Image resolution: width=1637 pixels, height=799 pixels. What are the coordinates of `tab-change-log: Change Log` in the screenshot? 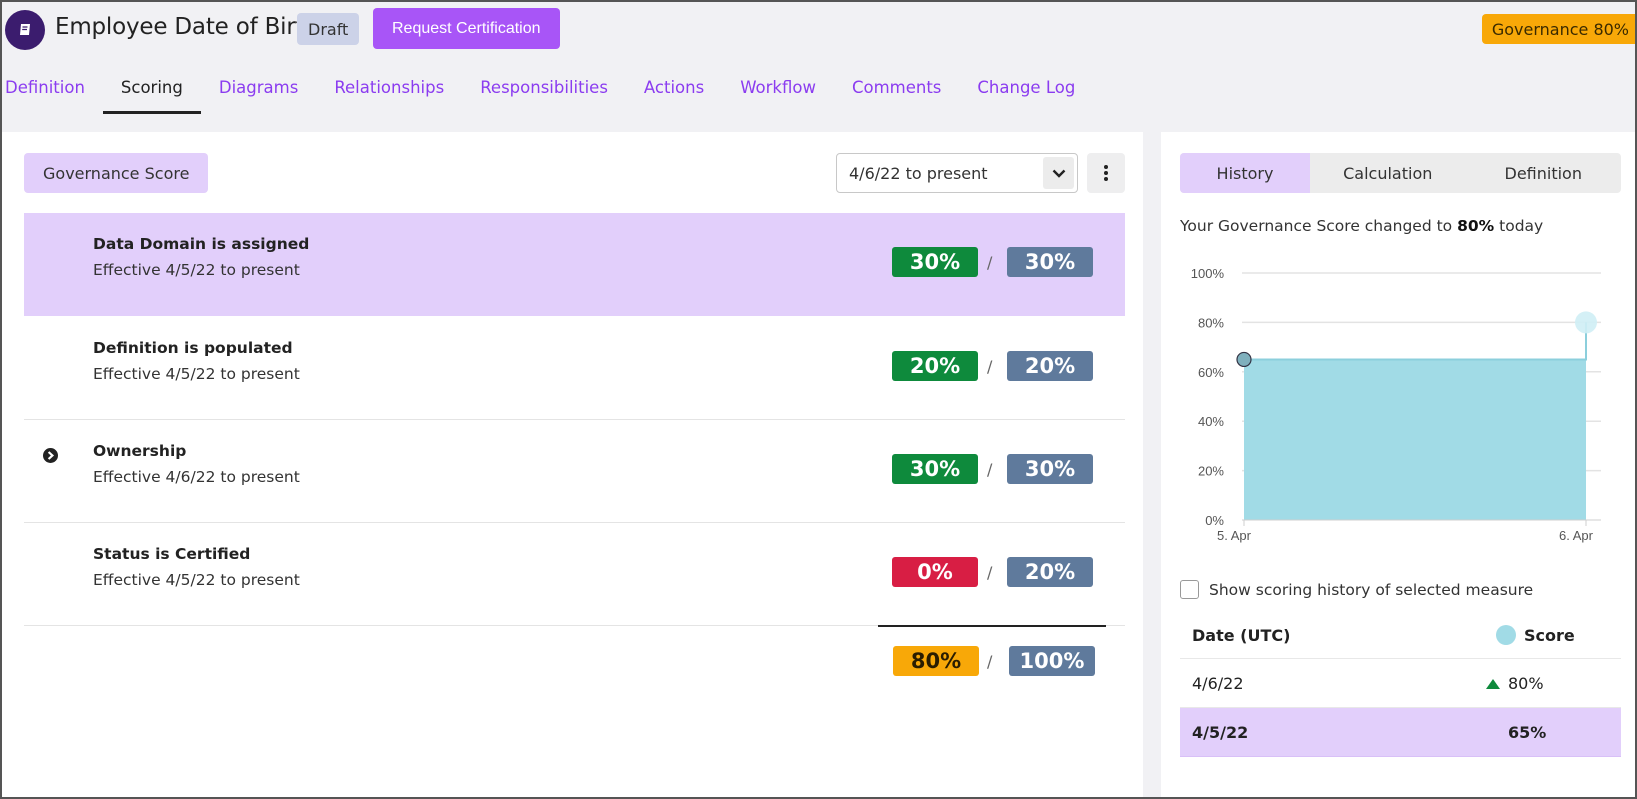 It's located at (1026, 92).